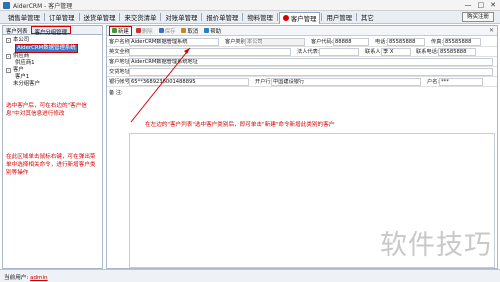 Image resolution: width=500 pixels, height=282 pixels. What do you see at coordinates (17, 30) in the screenshot?
I see `tab-customer-list: 客户列表` at bounding box center [17, 30].